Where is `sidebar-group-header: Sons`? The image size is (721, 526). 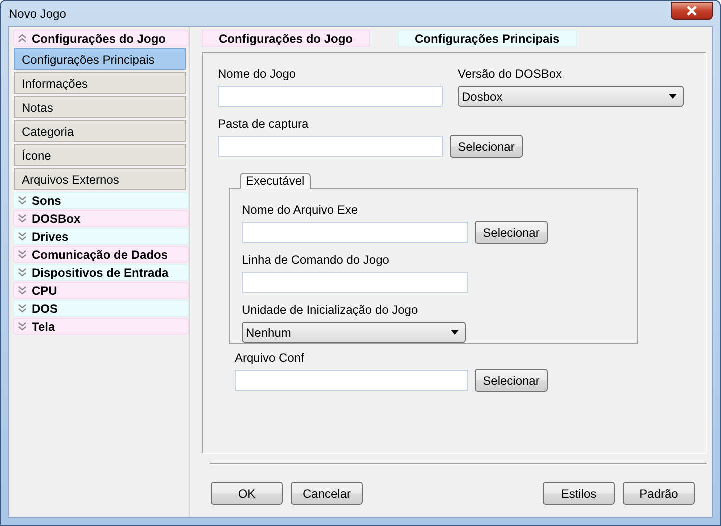 sidebar-group-header: Sons is located at coordinates (101, 200).